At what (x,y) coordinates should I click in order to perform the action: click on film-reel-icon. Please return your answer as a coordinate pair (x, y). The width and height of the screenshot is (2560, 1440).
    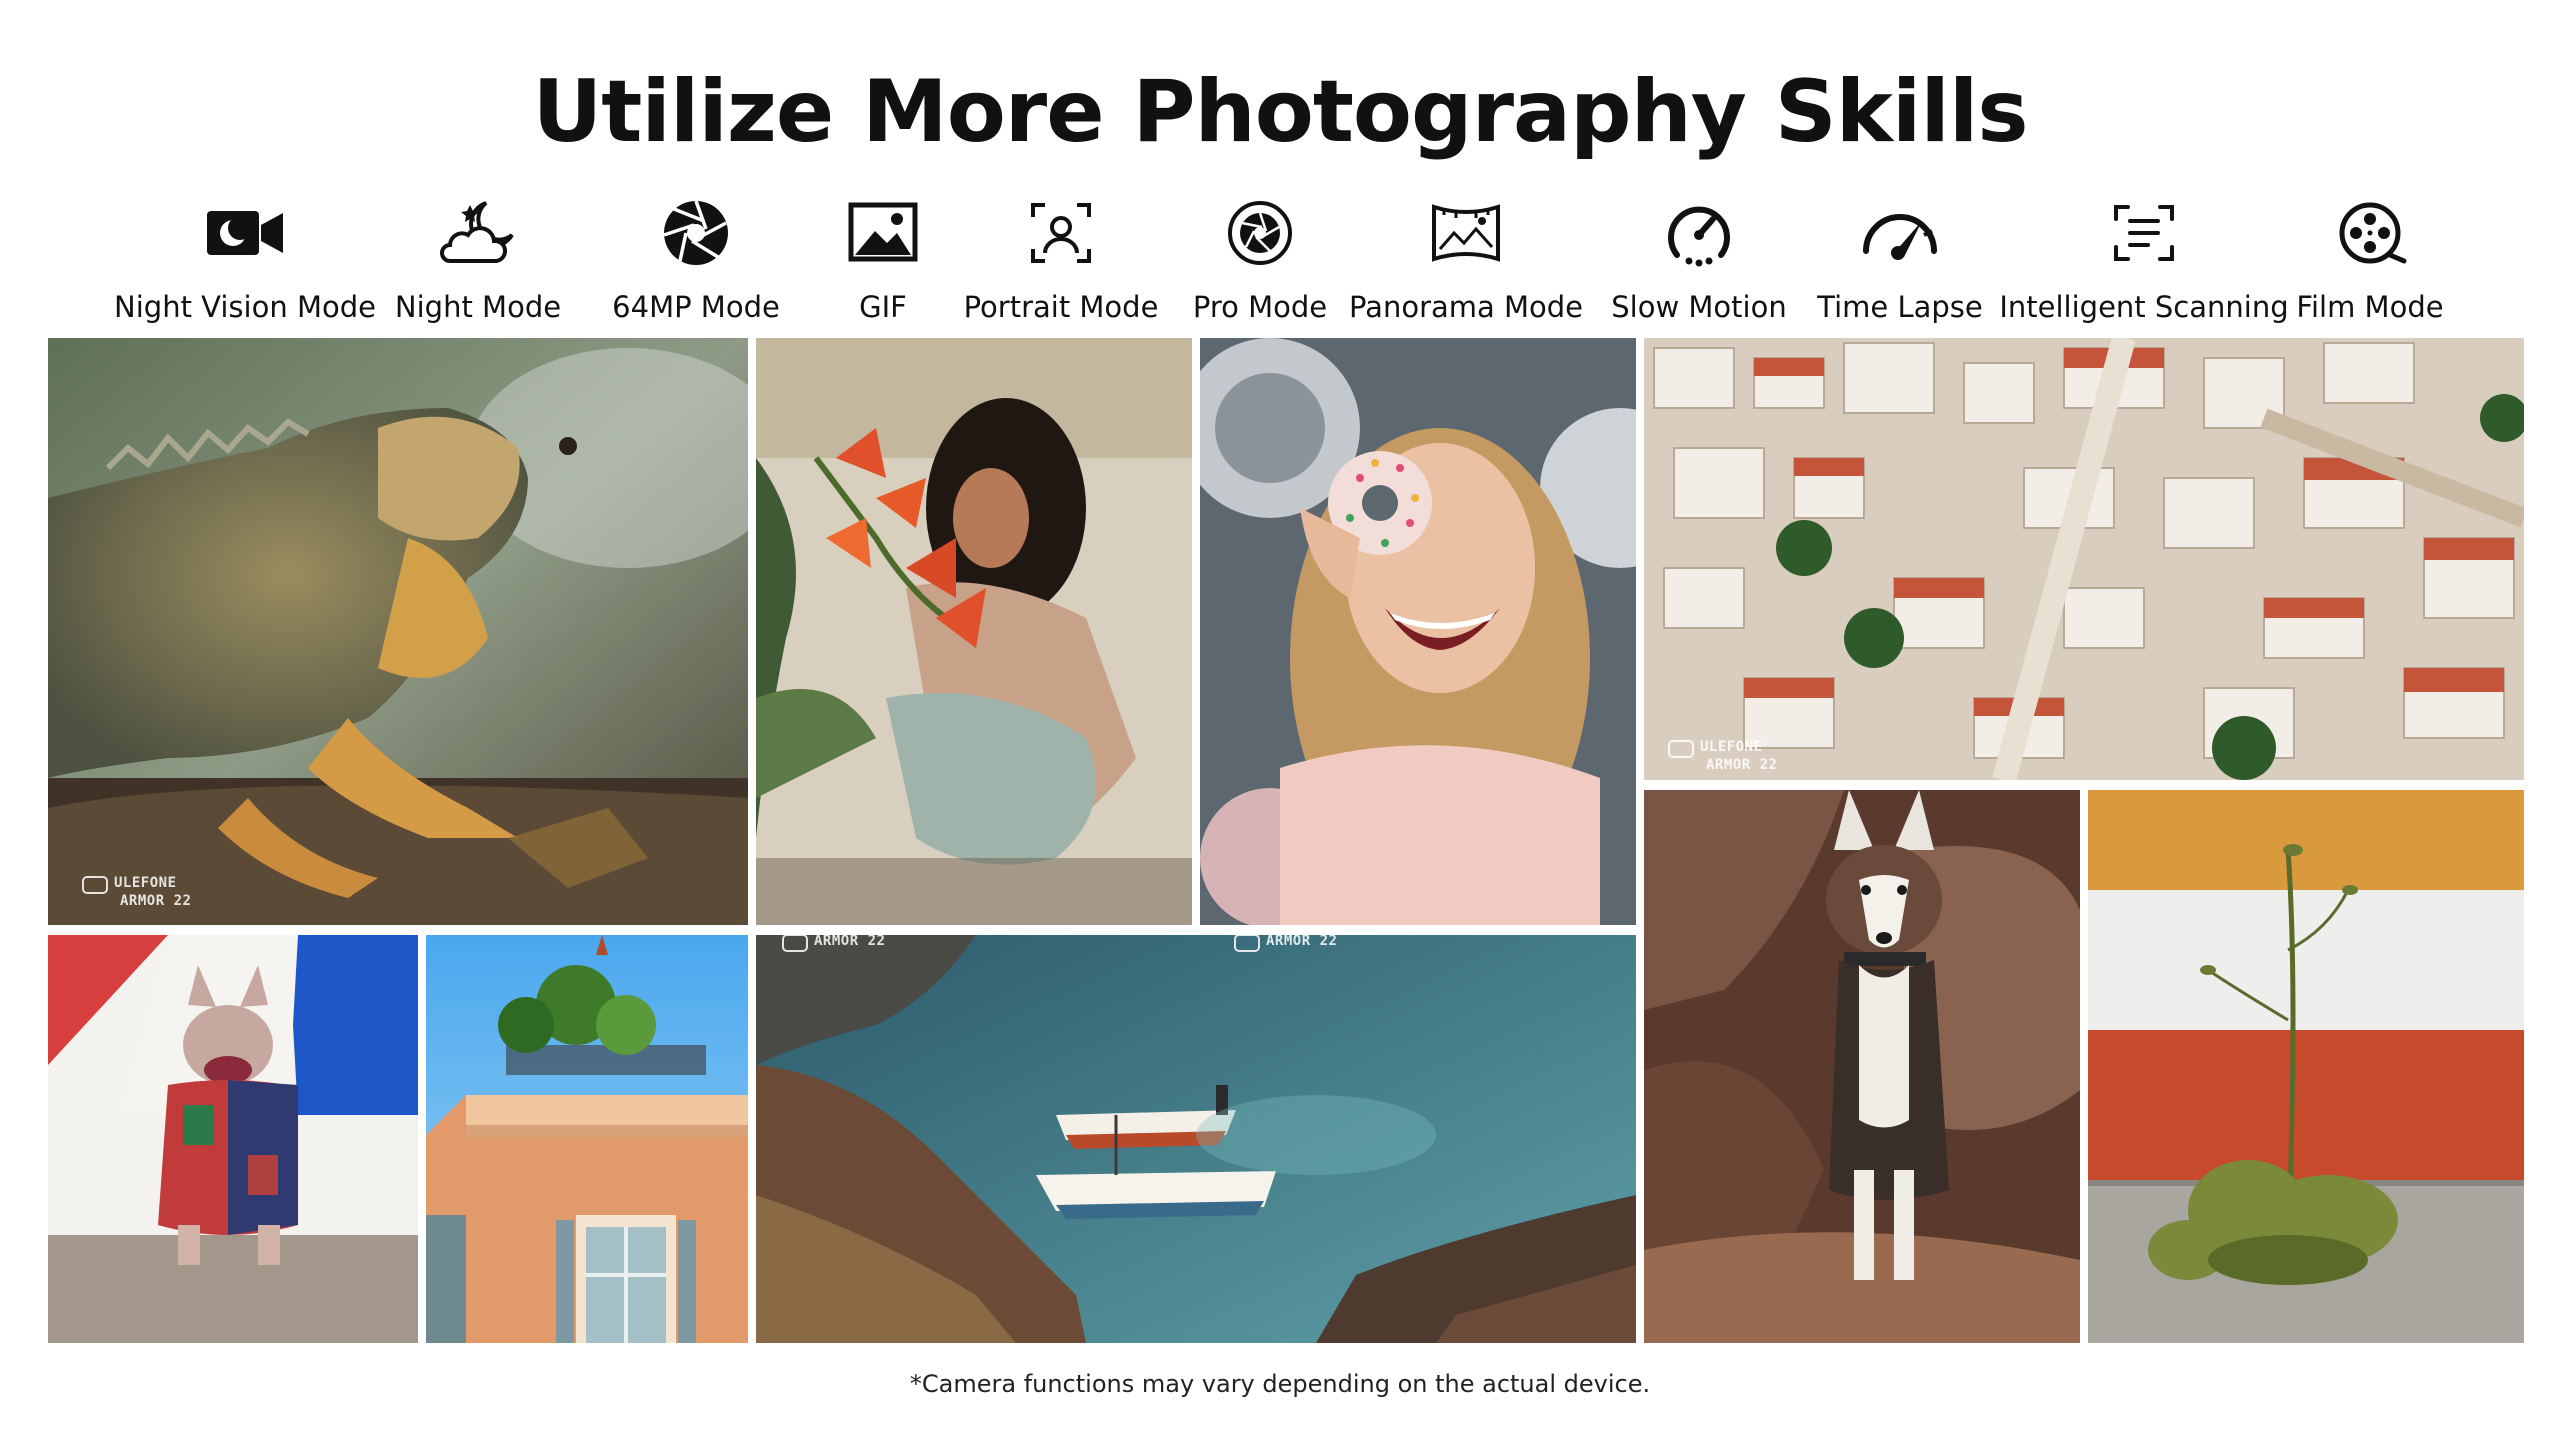
    Looking at the image, I should click on (2373, 233).